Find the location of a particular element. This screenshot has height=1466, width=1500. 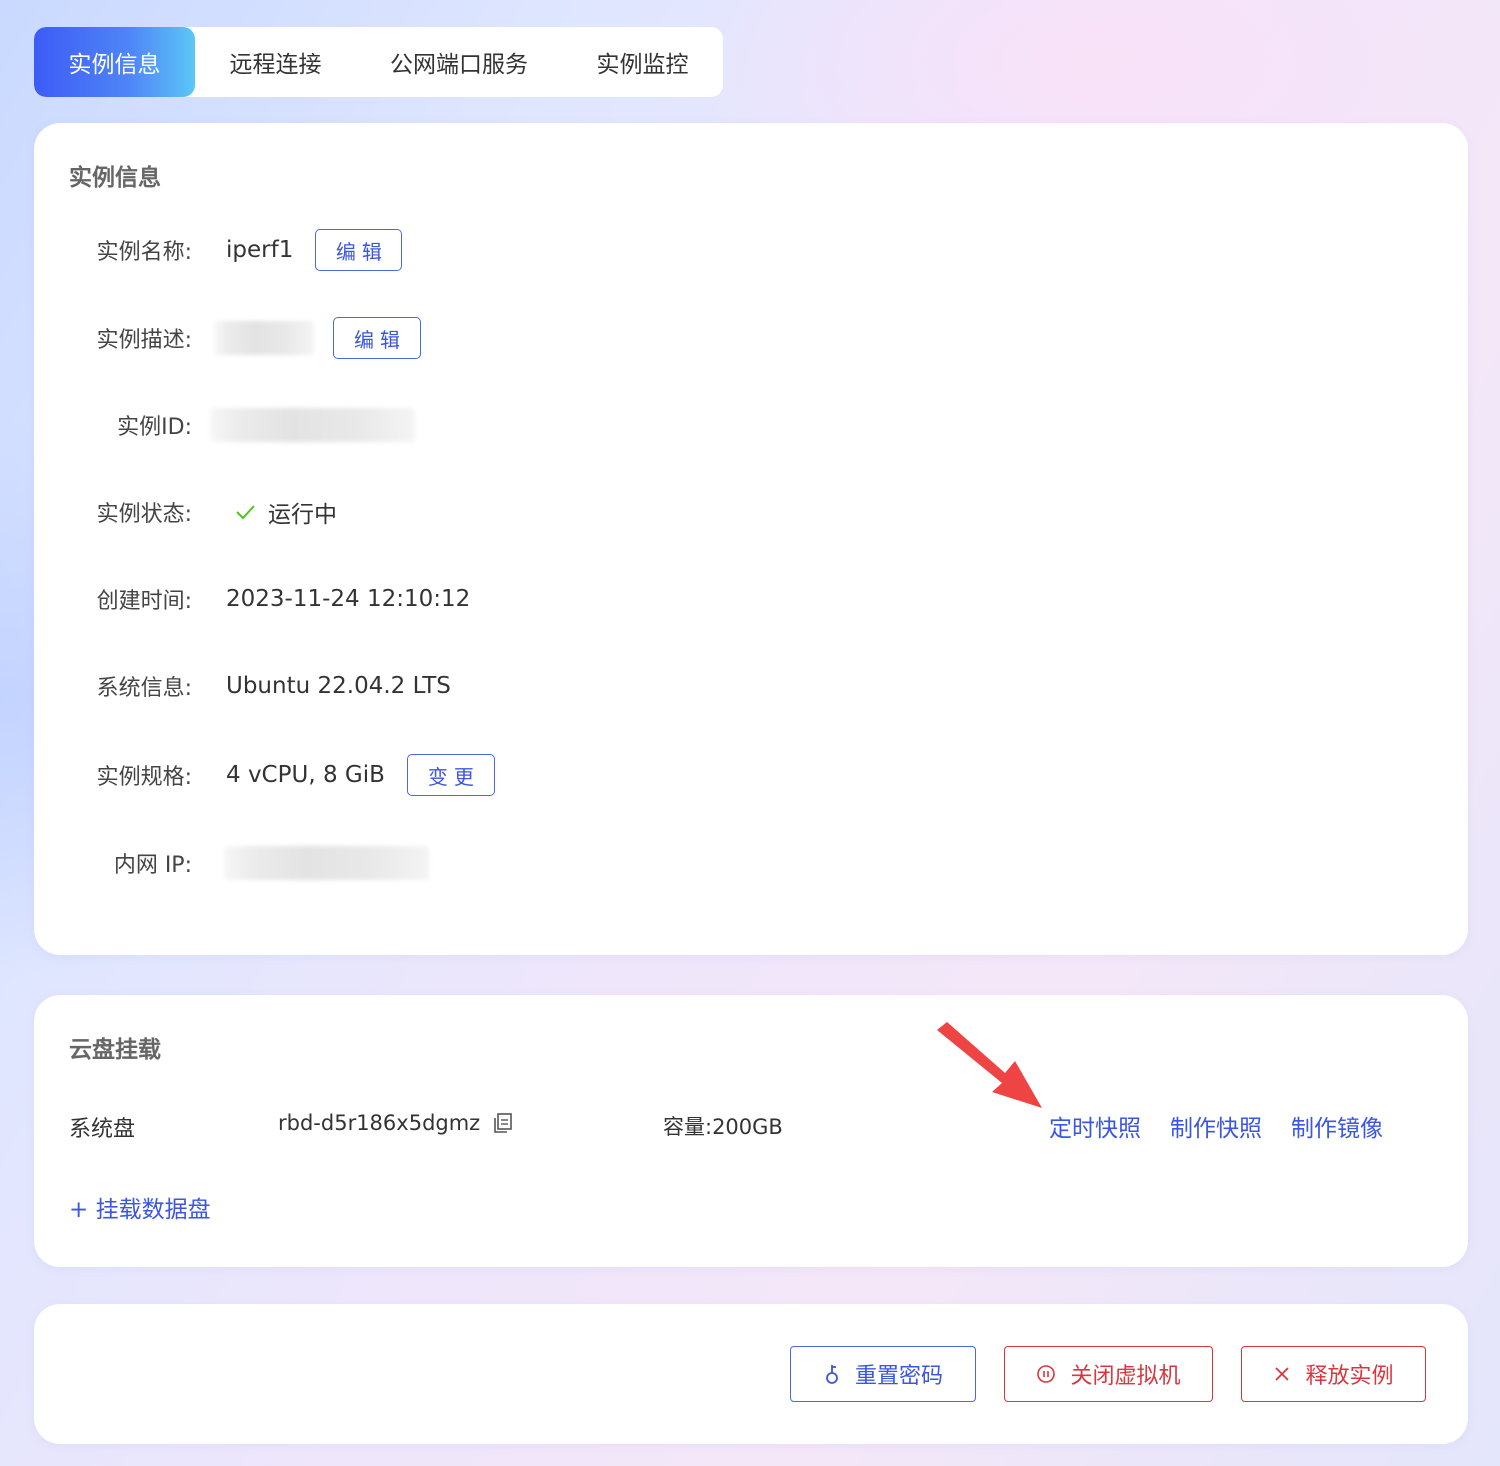

close-icon is located at coordinates (1282, 1374).